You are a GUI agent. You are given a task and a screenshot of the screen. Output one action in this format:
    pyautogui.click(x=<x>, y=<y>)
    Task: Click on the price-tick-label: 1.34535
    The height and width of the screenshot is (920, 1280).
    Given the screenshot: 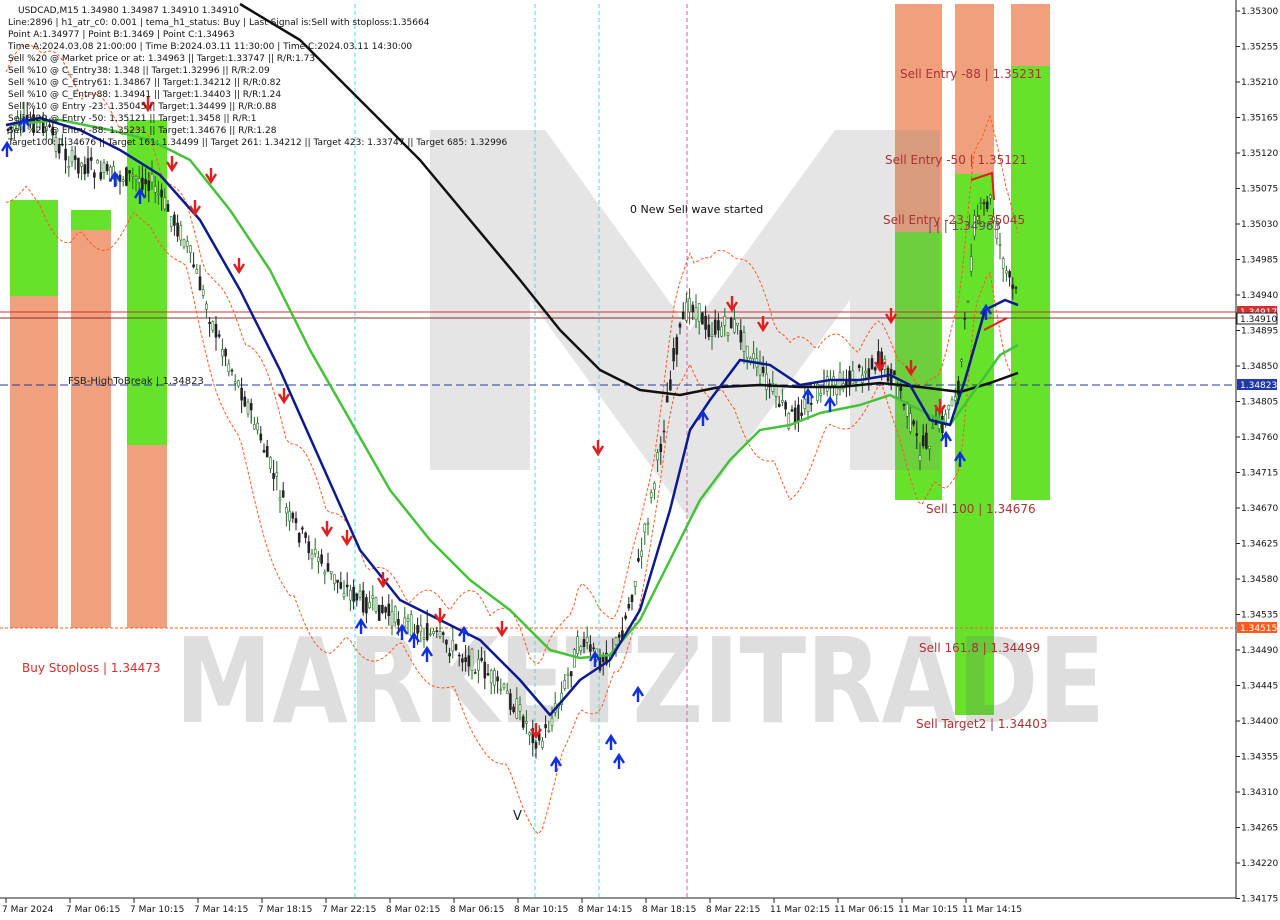 What is the action you would take?
    pyautogui.click(x=1259, y=616)
    